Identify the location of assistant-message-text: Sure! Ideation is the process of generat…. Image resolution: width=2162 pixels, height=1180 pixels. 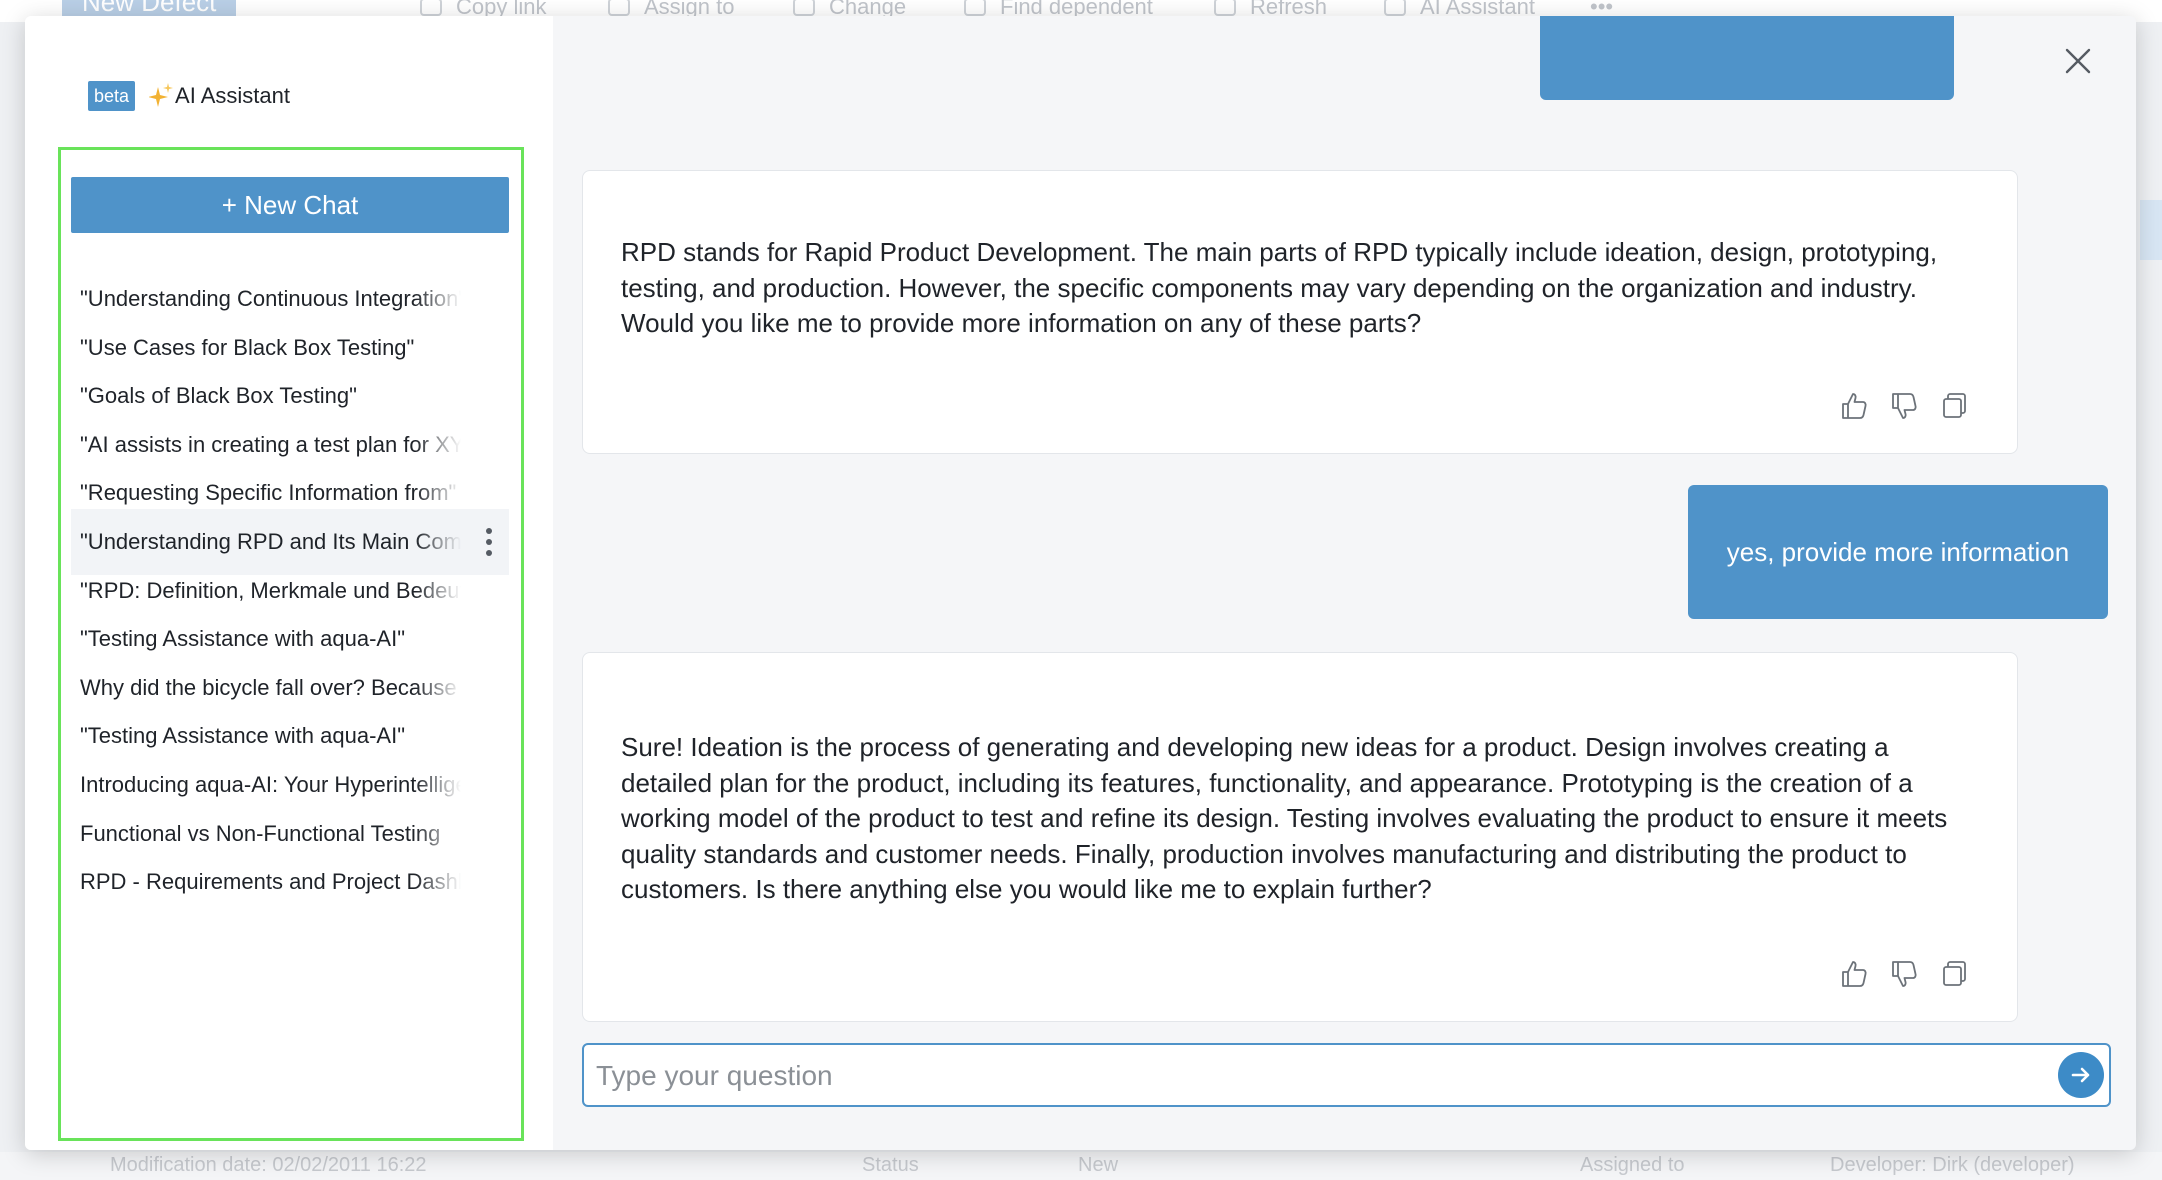
(1284, 818).